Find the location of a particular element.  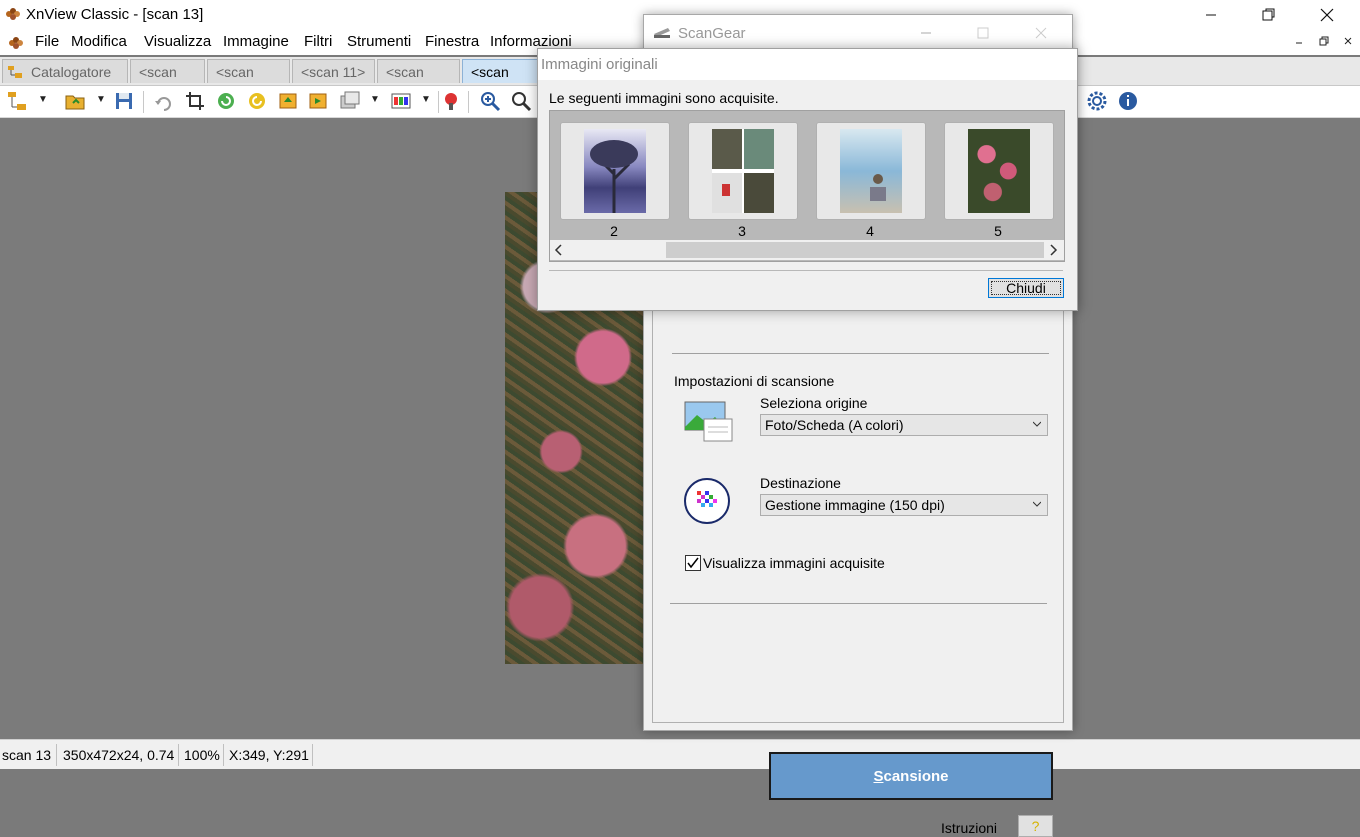

restore-icon is located at coordinates (1324, 41).